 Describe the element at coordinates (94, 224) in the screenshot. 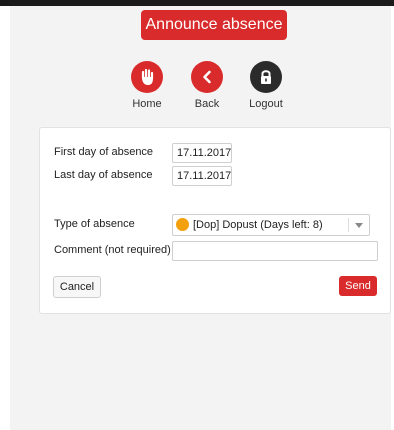

I see `type-of-absence-label: Type of absence` at that location.